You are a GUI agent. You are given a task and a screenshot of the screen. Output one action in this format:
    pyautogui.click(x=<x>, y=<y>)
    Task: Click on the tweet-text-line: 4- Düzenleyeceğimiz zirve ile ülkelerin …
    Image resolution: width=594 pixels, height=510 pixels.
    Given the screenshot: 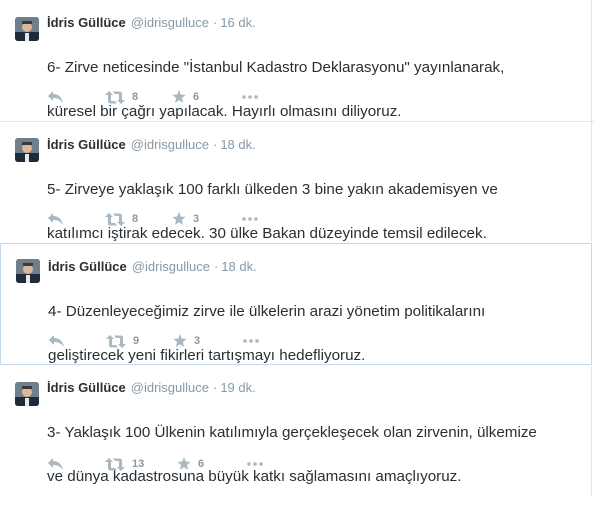 What is the action you would take?
    pyautogui.click(x=267, y=311)
    